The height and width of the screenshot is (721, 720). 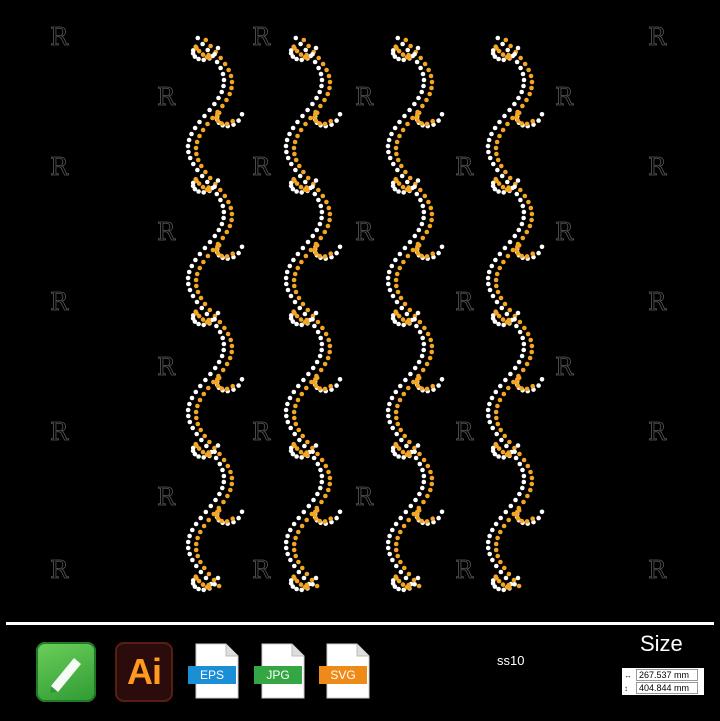 I want to click on jpg-file-icon: JPG, so click(x=280, y=671).